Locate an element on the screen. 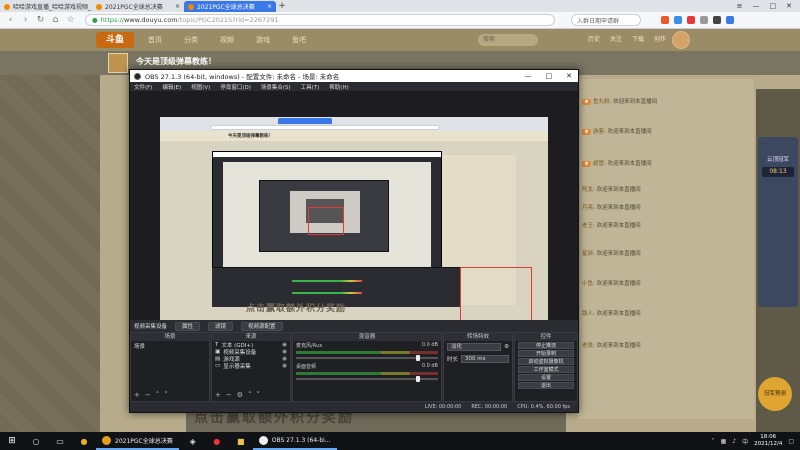 The image size is (800, 450). streamer-avatar is located at coordinates (118, 63).